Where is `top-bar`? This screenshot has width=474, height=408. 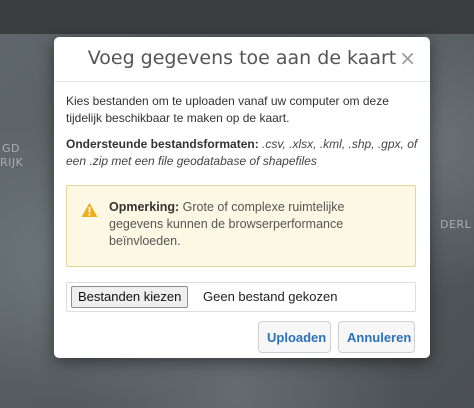 top-bar is located at coordinates (237, 17).